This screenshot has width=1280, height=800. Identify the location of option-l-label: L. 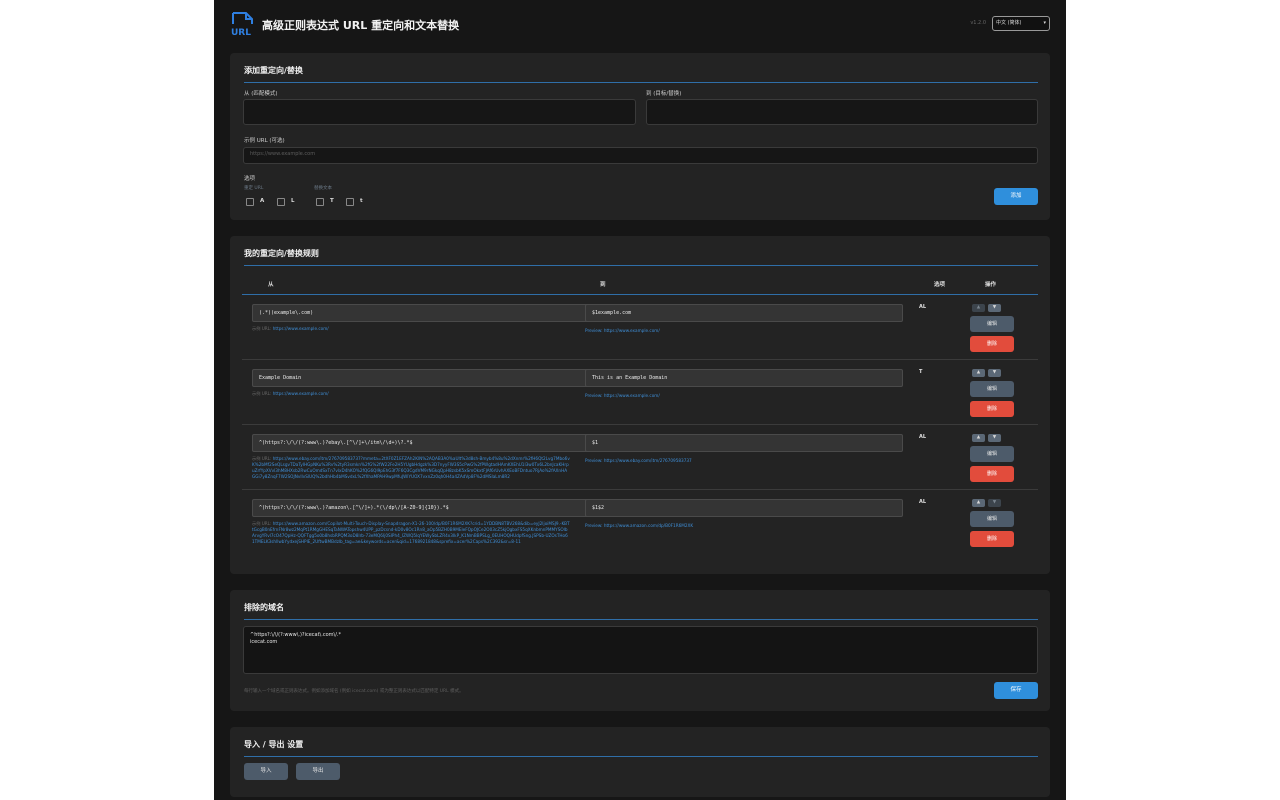
(293, 201).